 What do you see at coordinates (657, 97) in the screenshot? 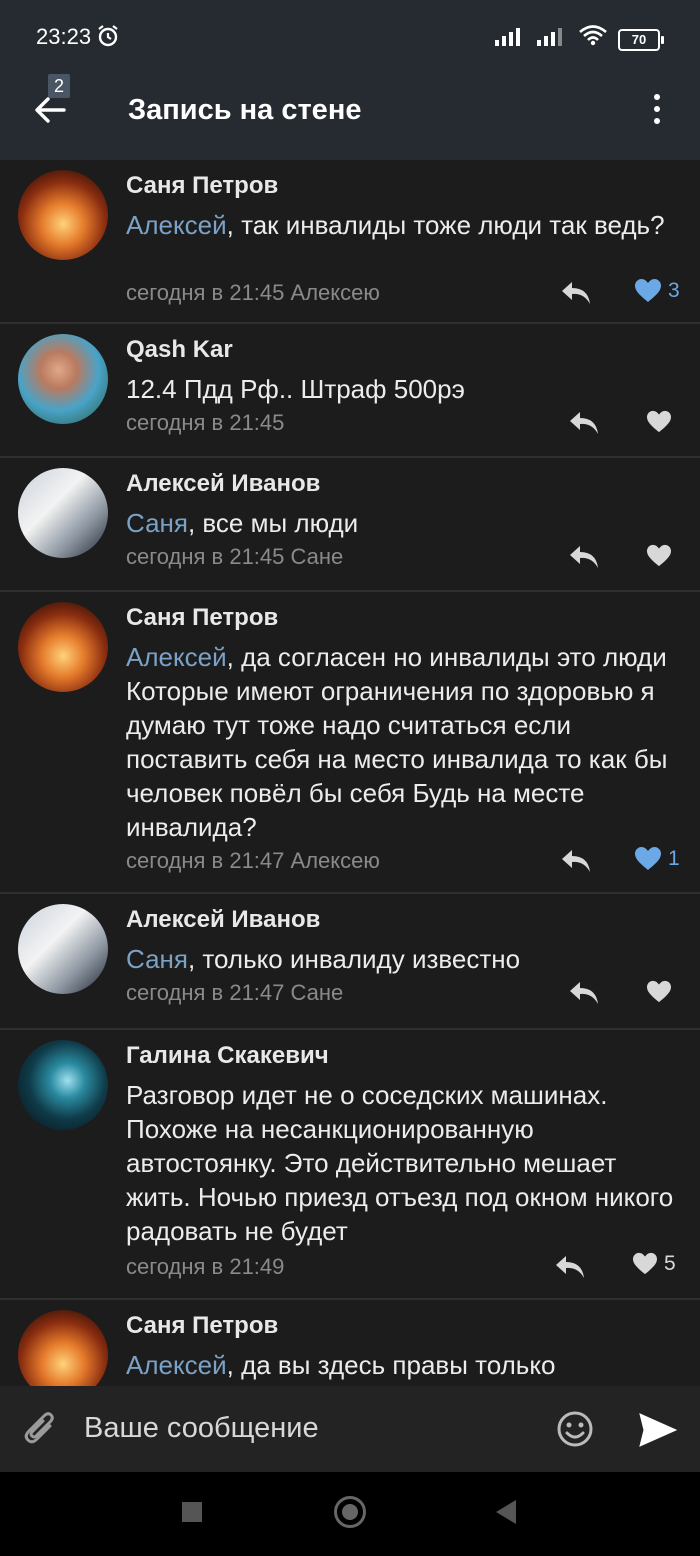
I see `more-vertical-icon` at bounding box center [657, 97].